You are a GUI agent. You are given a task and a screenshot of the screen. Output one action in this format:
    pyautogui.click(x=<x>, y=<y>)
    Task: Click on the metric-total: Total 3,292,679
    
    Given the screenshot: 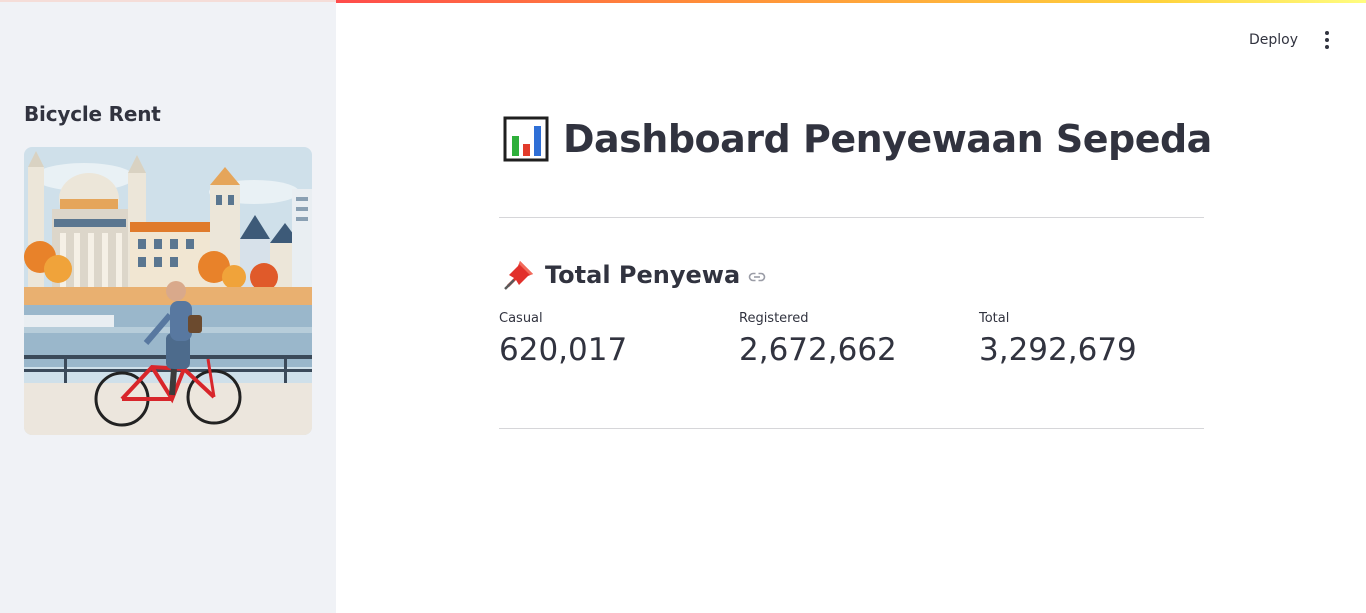 What is the action you would take?
    pyautogui.click(x=1094, y=339)
    